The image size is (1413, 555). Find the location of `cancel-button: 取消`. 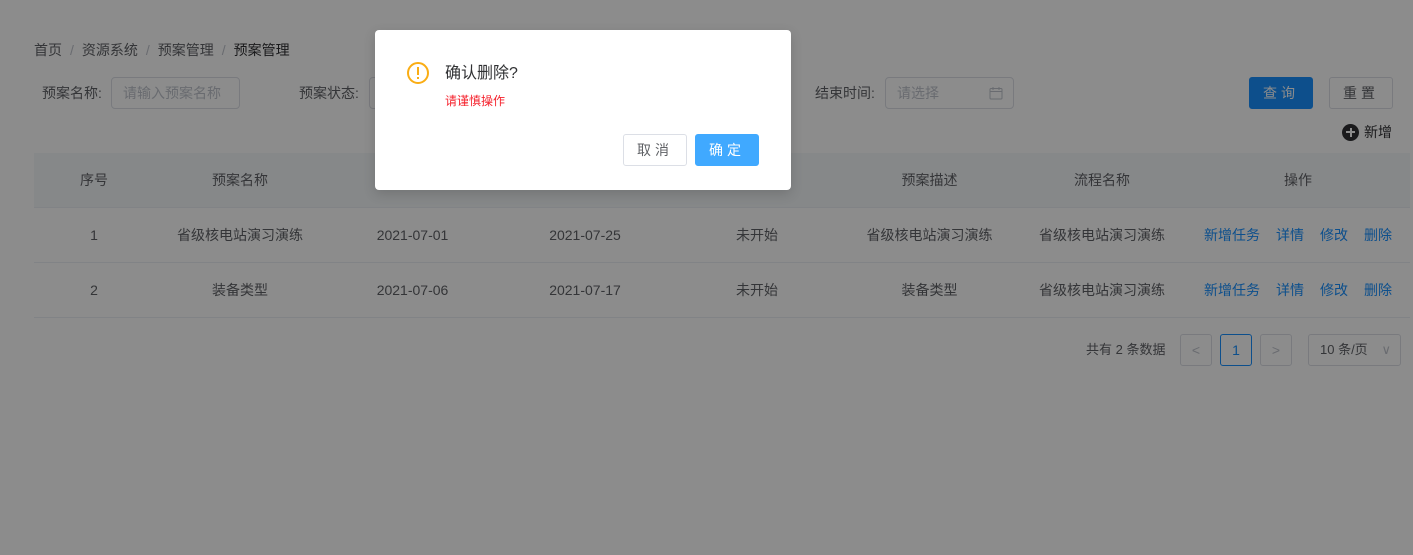

cancel-button: 取消 is located at coordinates (655, 150).